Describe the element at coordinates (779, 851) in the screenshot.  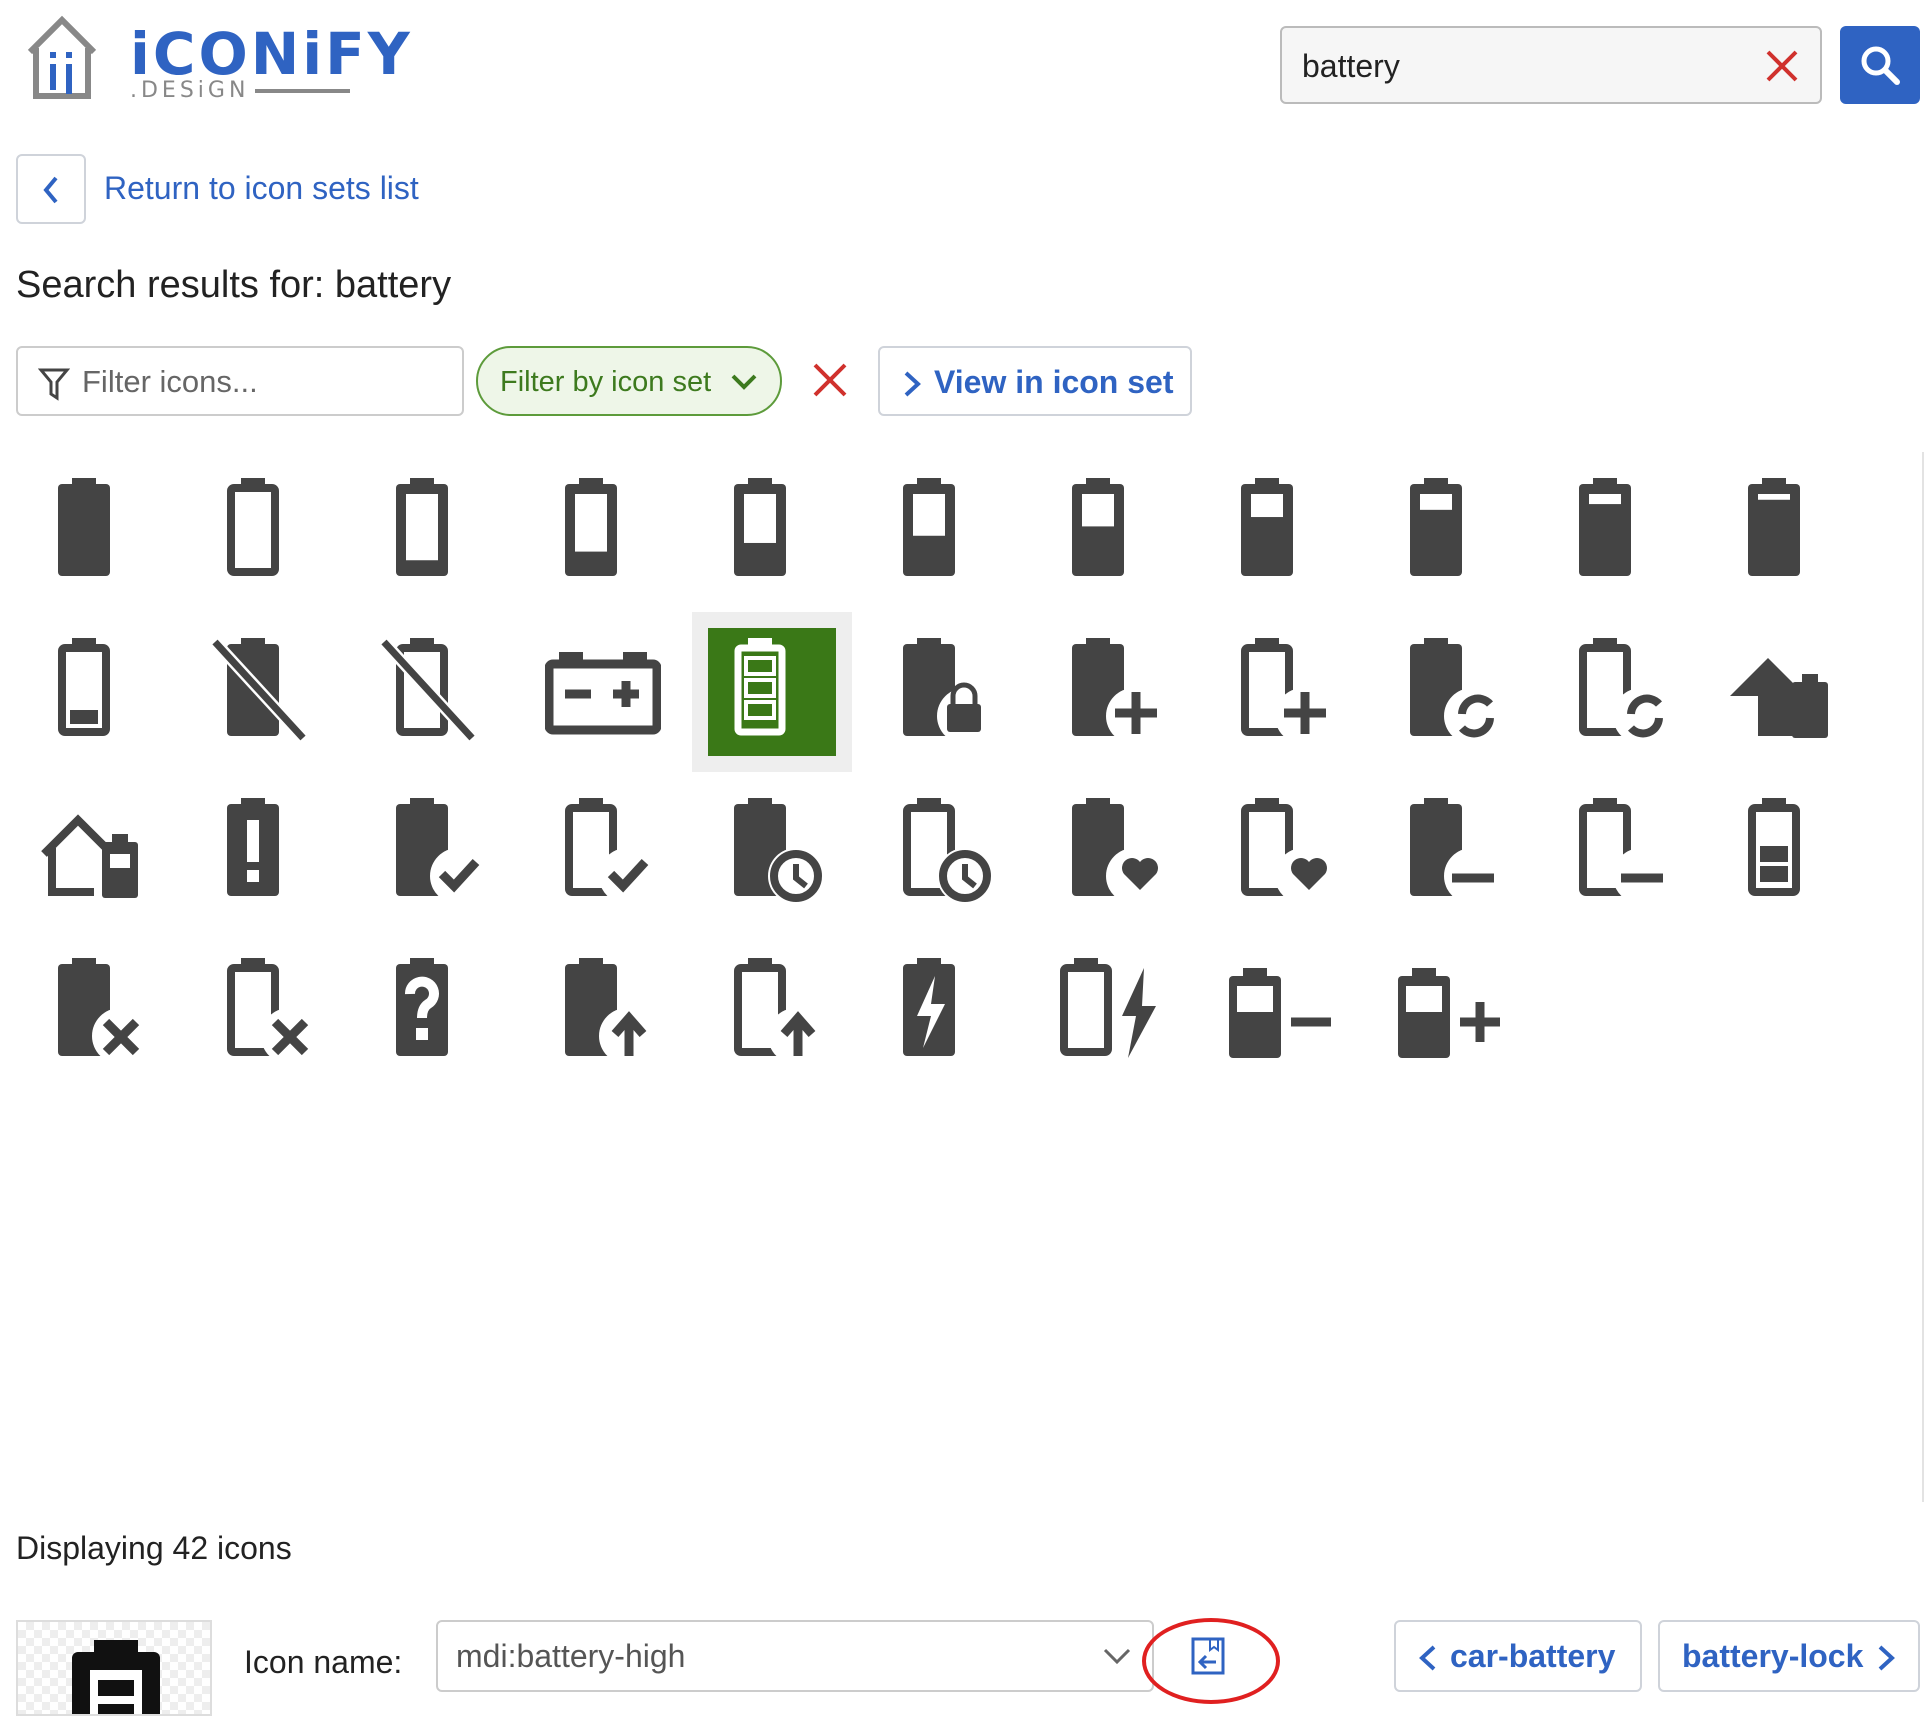
I see `battery-clock-icon` at that location.